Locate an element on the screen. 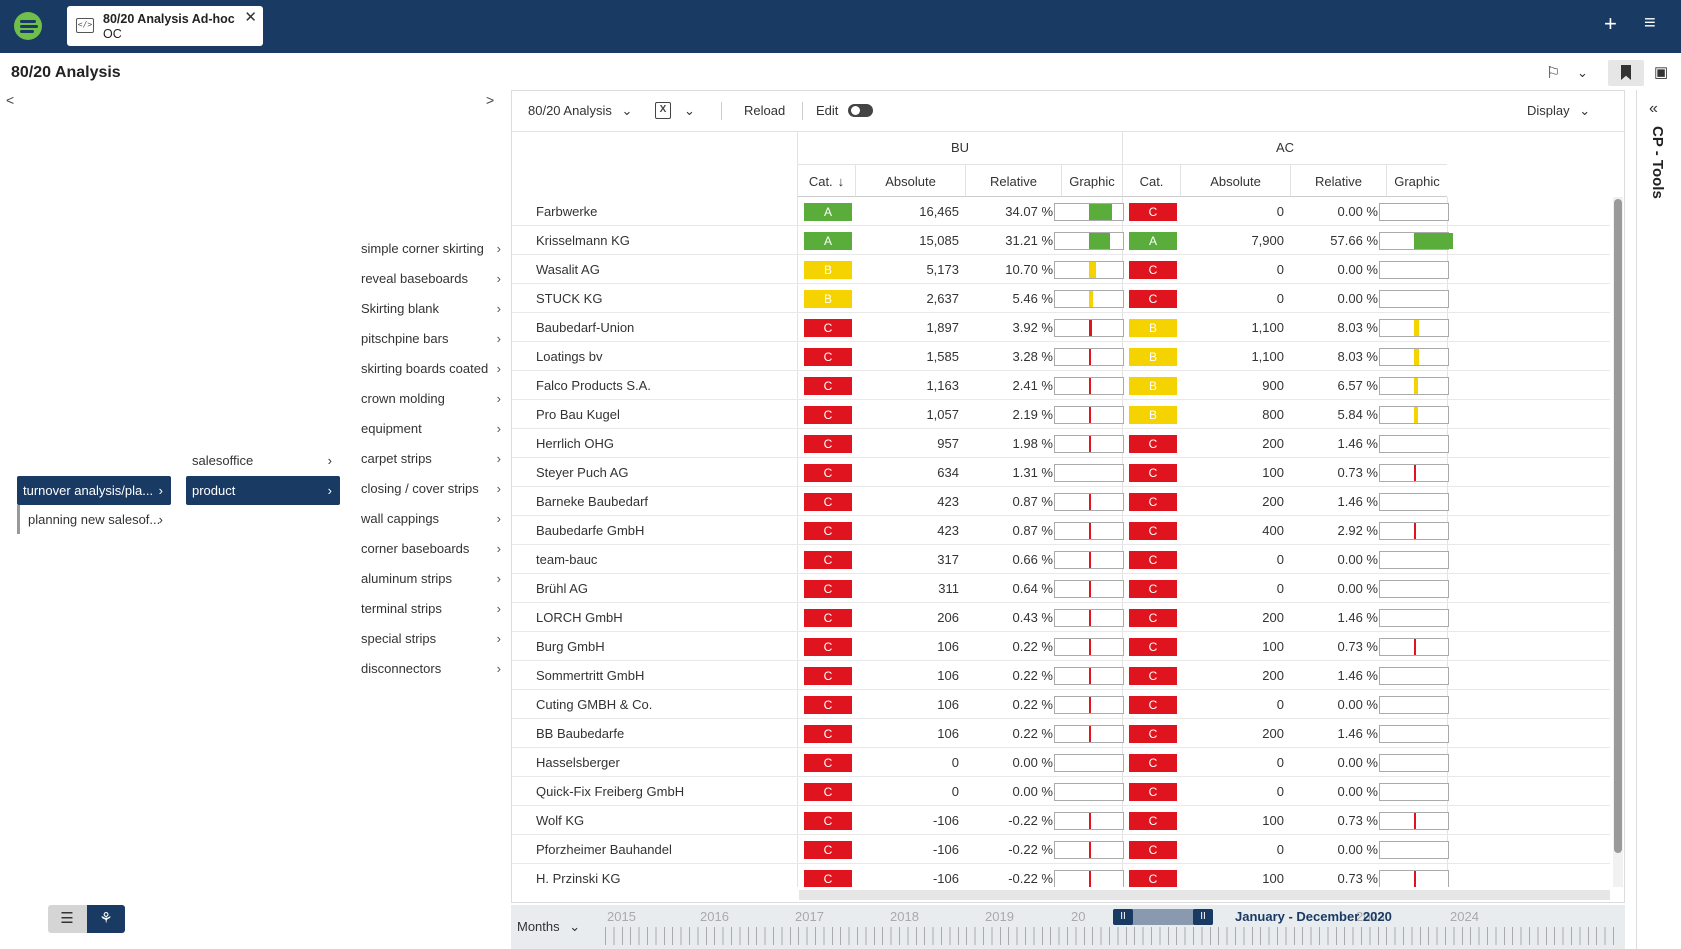 This screenshot has height=949, width=1681. tree-node: planning new salesof... › is located at coordinates (94, 519).